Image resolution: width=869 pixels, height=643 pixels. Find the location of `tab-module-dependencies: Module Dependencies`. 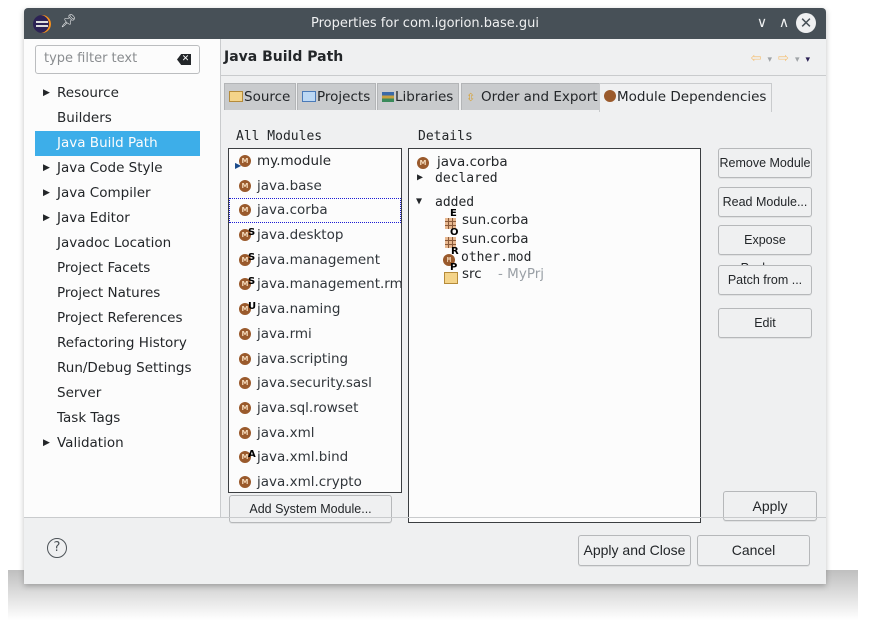

tab-module-dependencies: Module Dependencies is located at coordinates (686, 97).